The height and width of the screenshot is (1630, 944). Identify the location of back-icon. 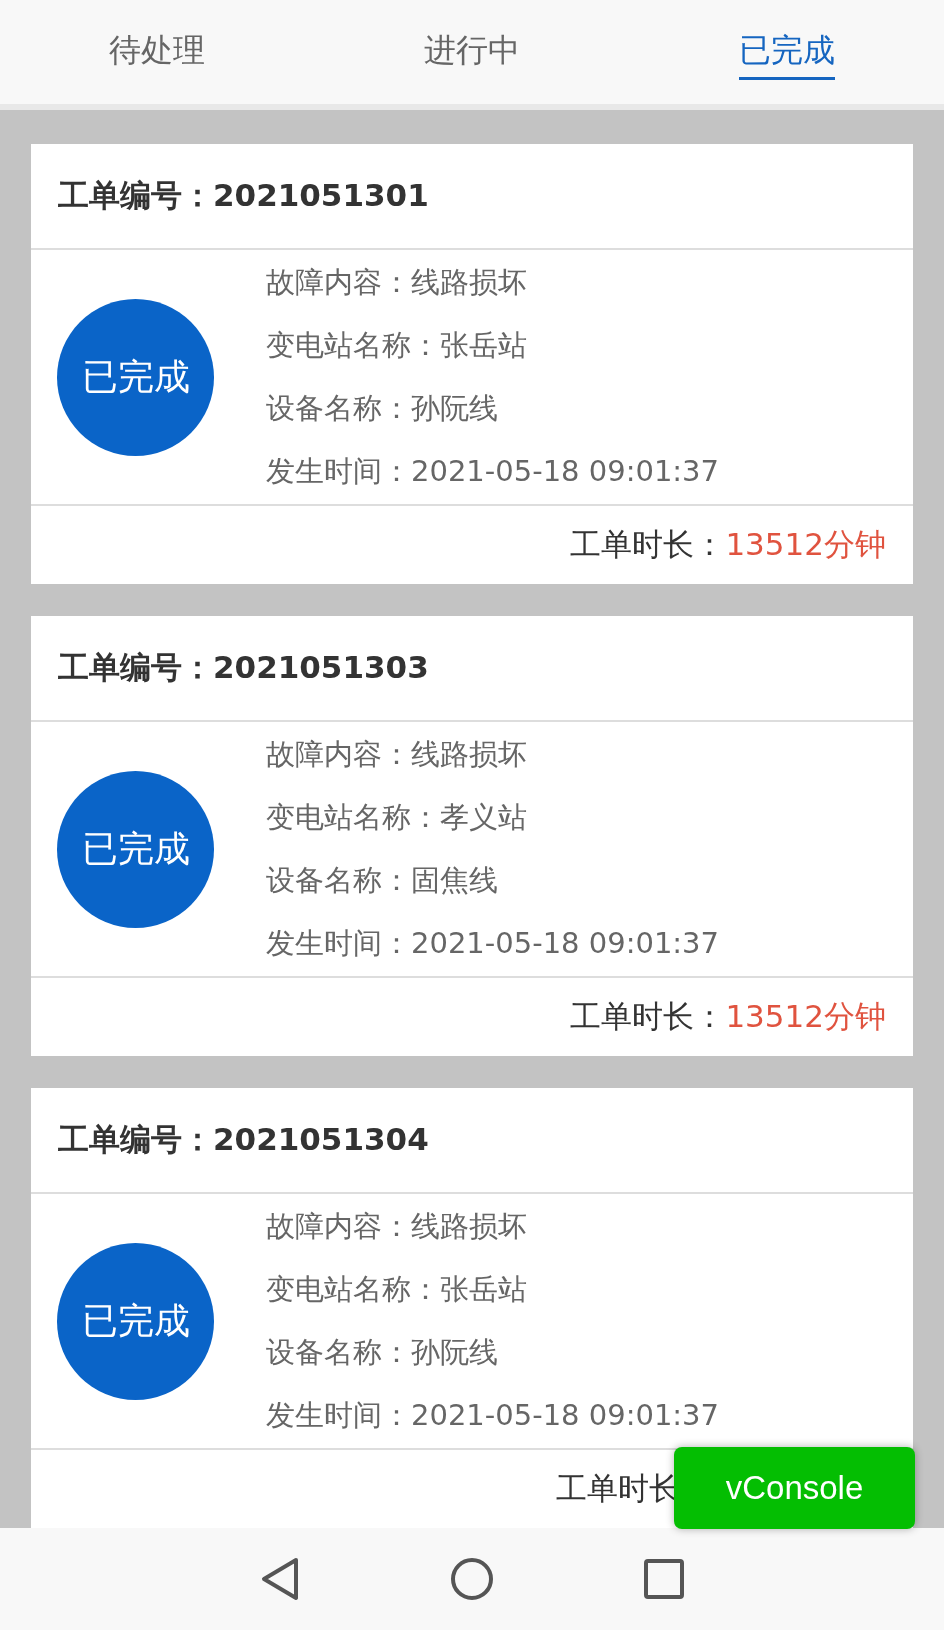
(280, 1579).